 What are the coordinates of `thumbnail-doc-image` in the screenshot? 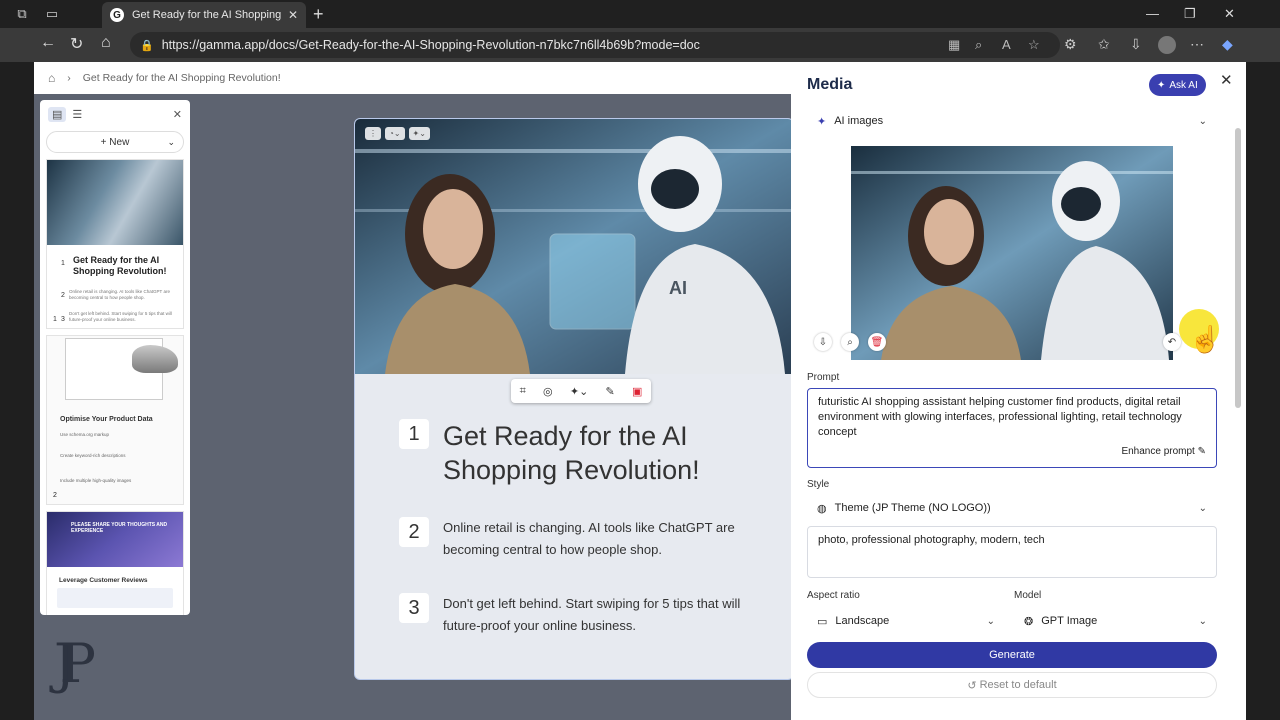 It's located at (121, 369).